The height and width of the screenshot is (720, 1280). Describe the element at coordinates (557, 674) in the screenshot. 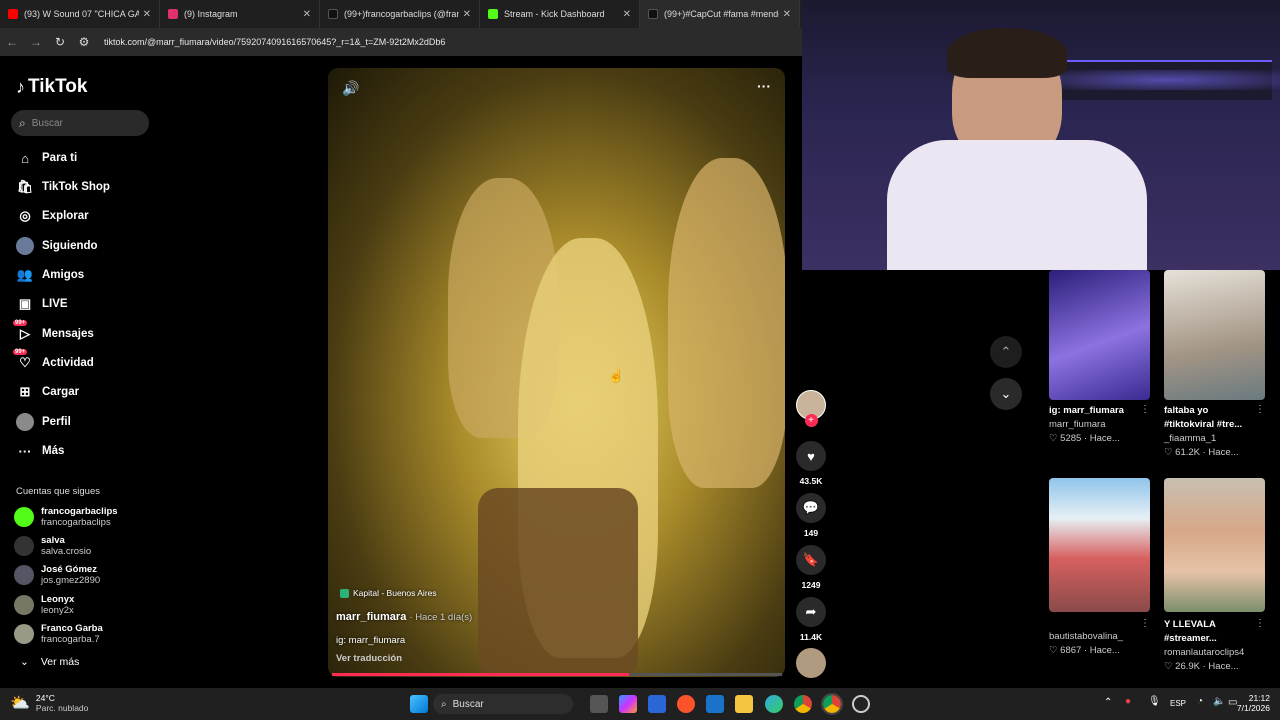

I see `video-progress-bar` at that location.